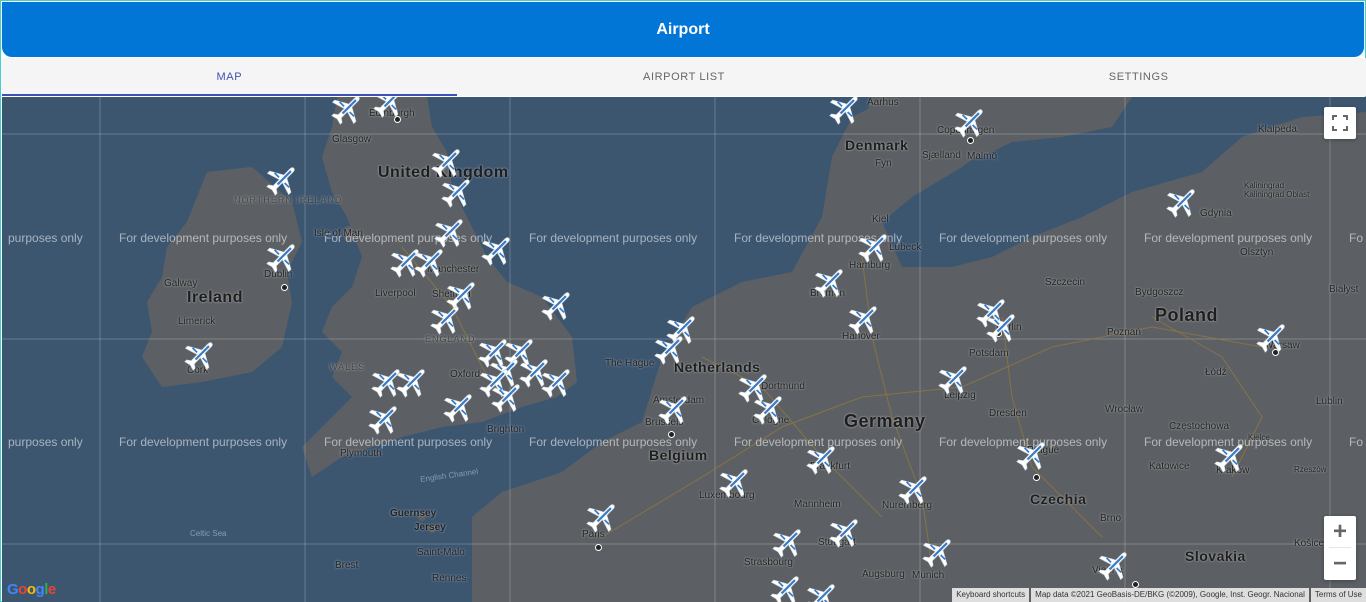  Describe the element at coordinates (181, 283) in the screenshot. I see `city-label: Galway` at that location.